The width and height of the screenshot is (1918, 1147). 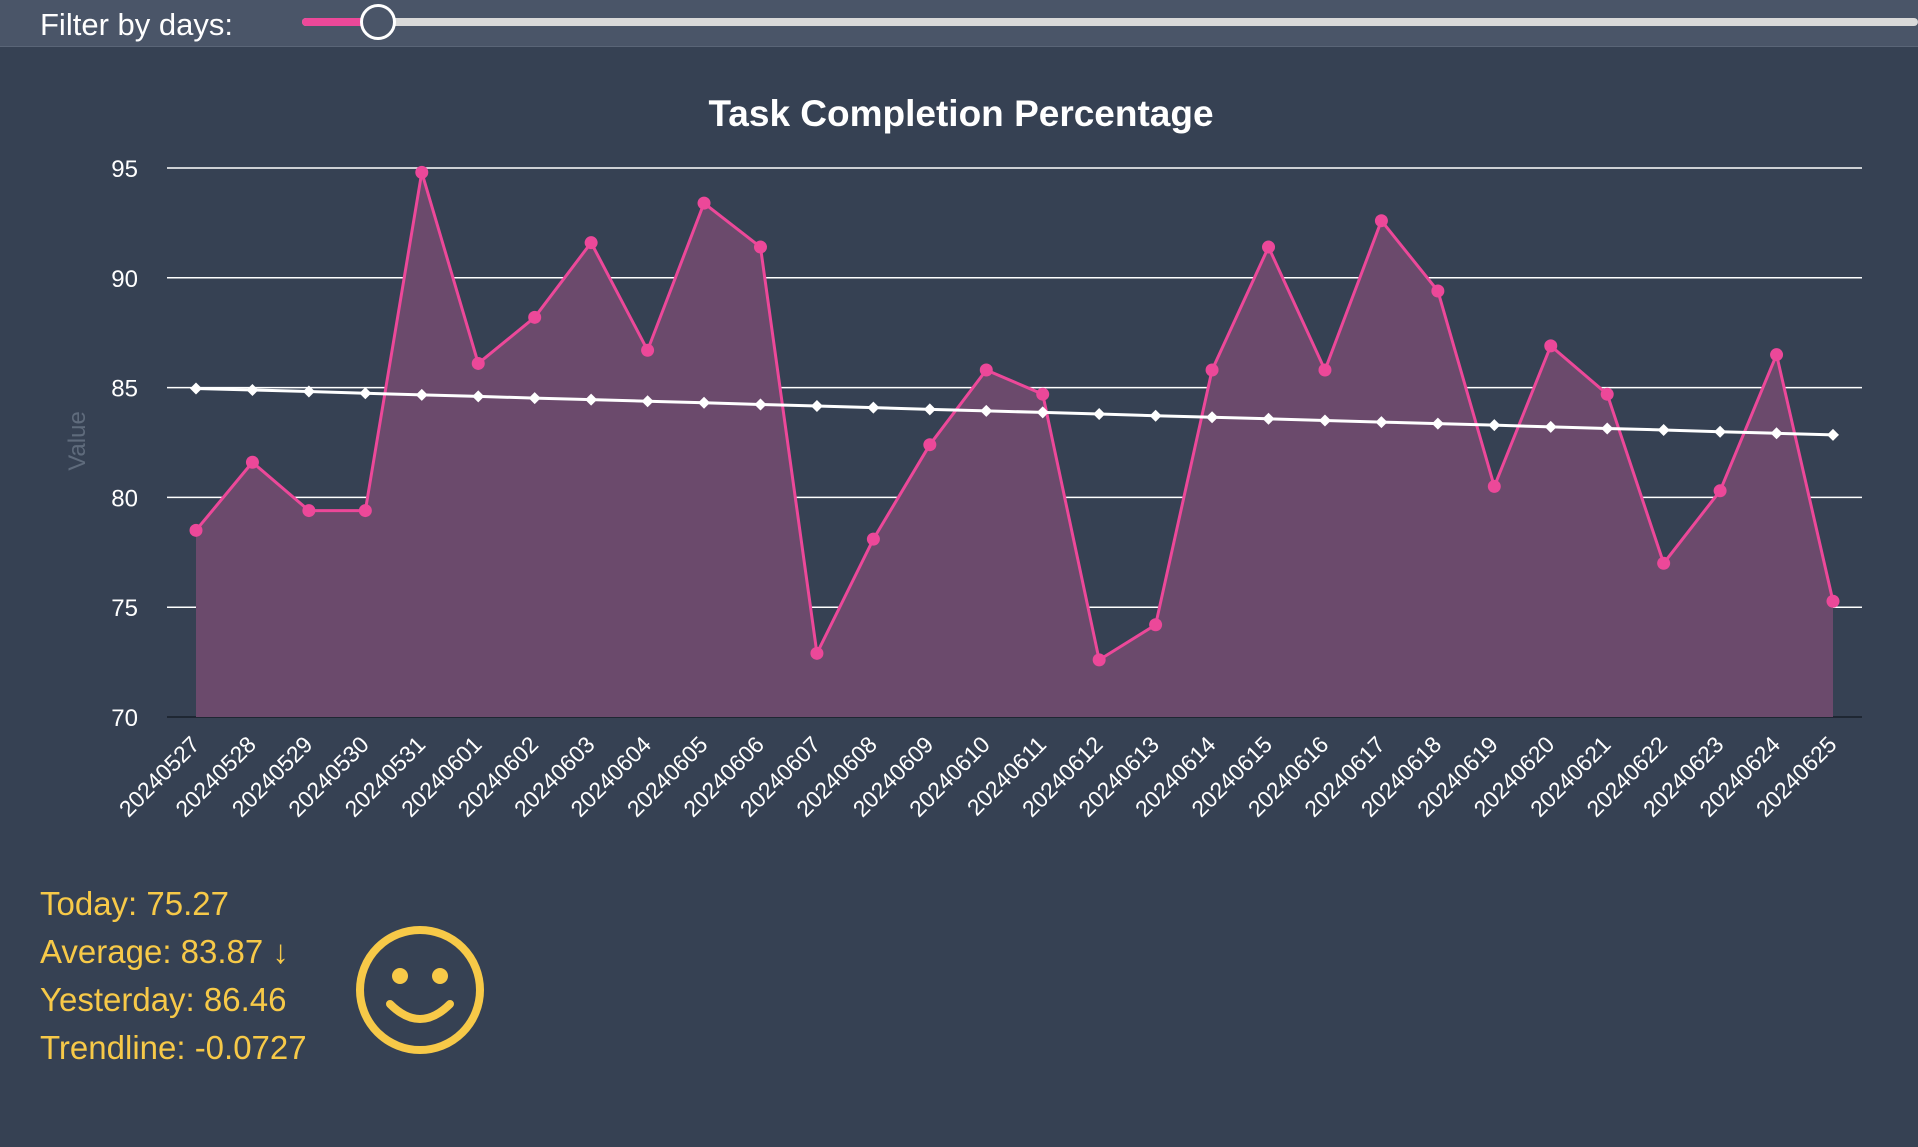 What do you see at coordinates (136, 24) in the screenshot?
I see `filter-label: Filter by days:` at bounding box center [136, 24].